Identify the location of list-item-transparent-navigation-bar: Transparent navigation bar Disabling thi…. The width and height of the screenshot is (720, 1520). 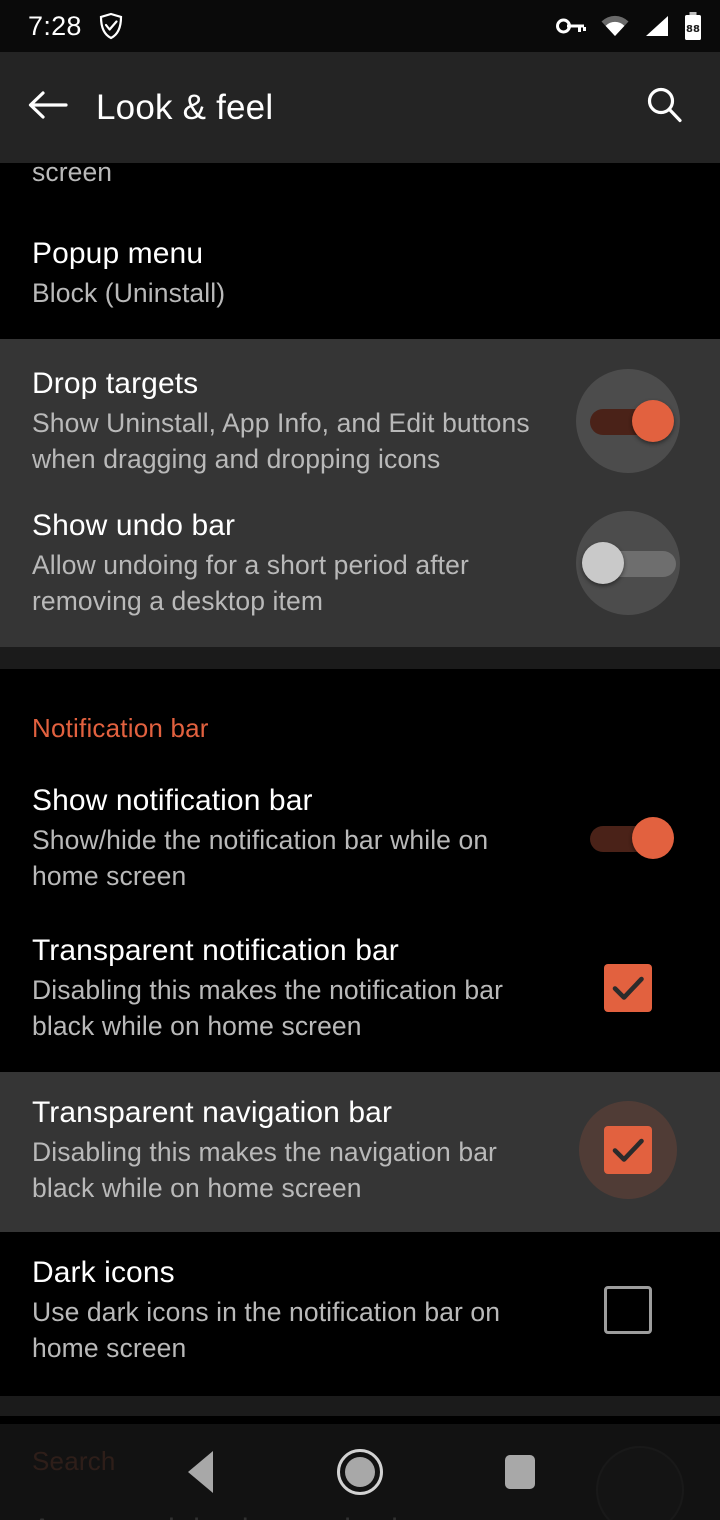
(360, 1152).